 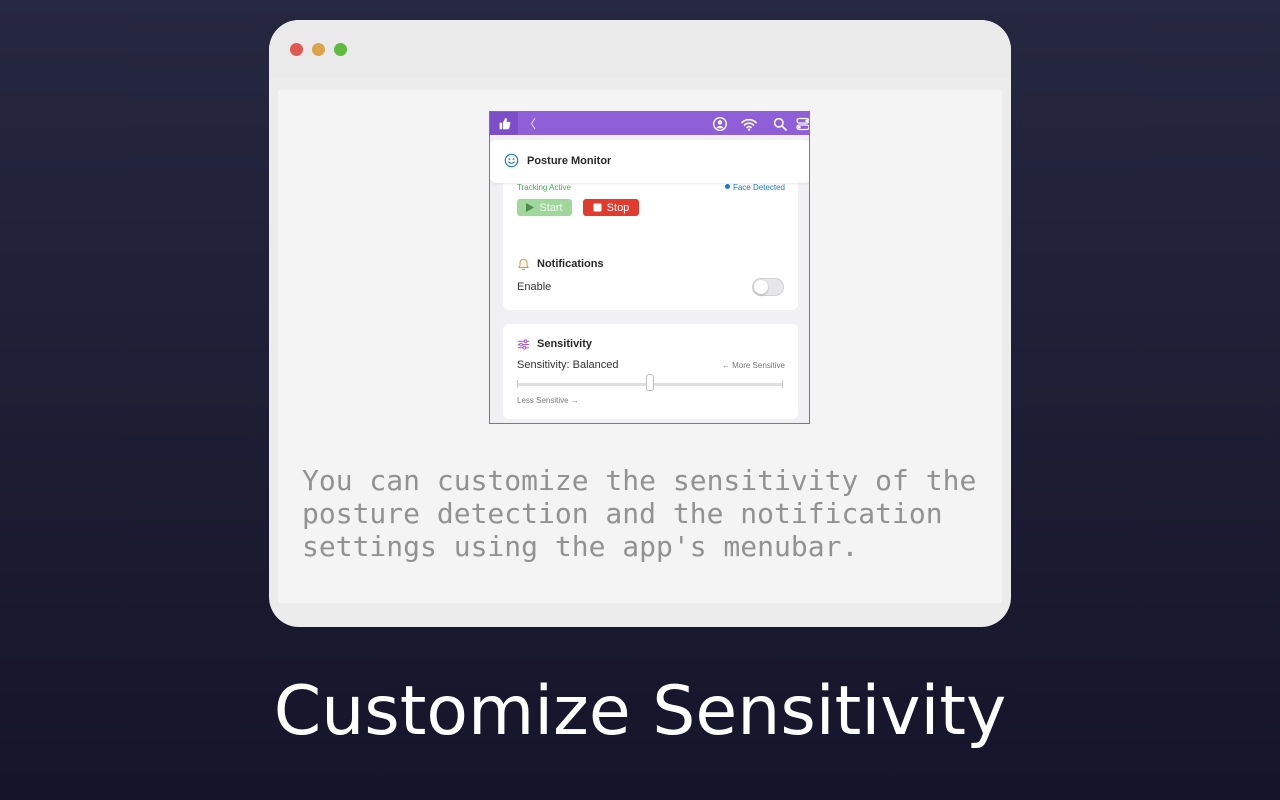 I want to click on wifi-icon, so click(x=749, y=124).